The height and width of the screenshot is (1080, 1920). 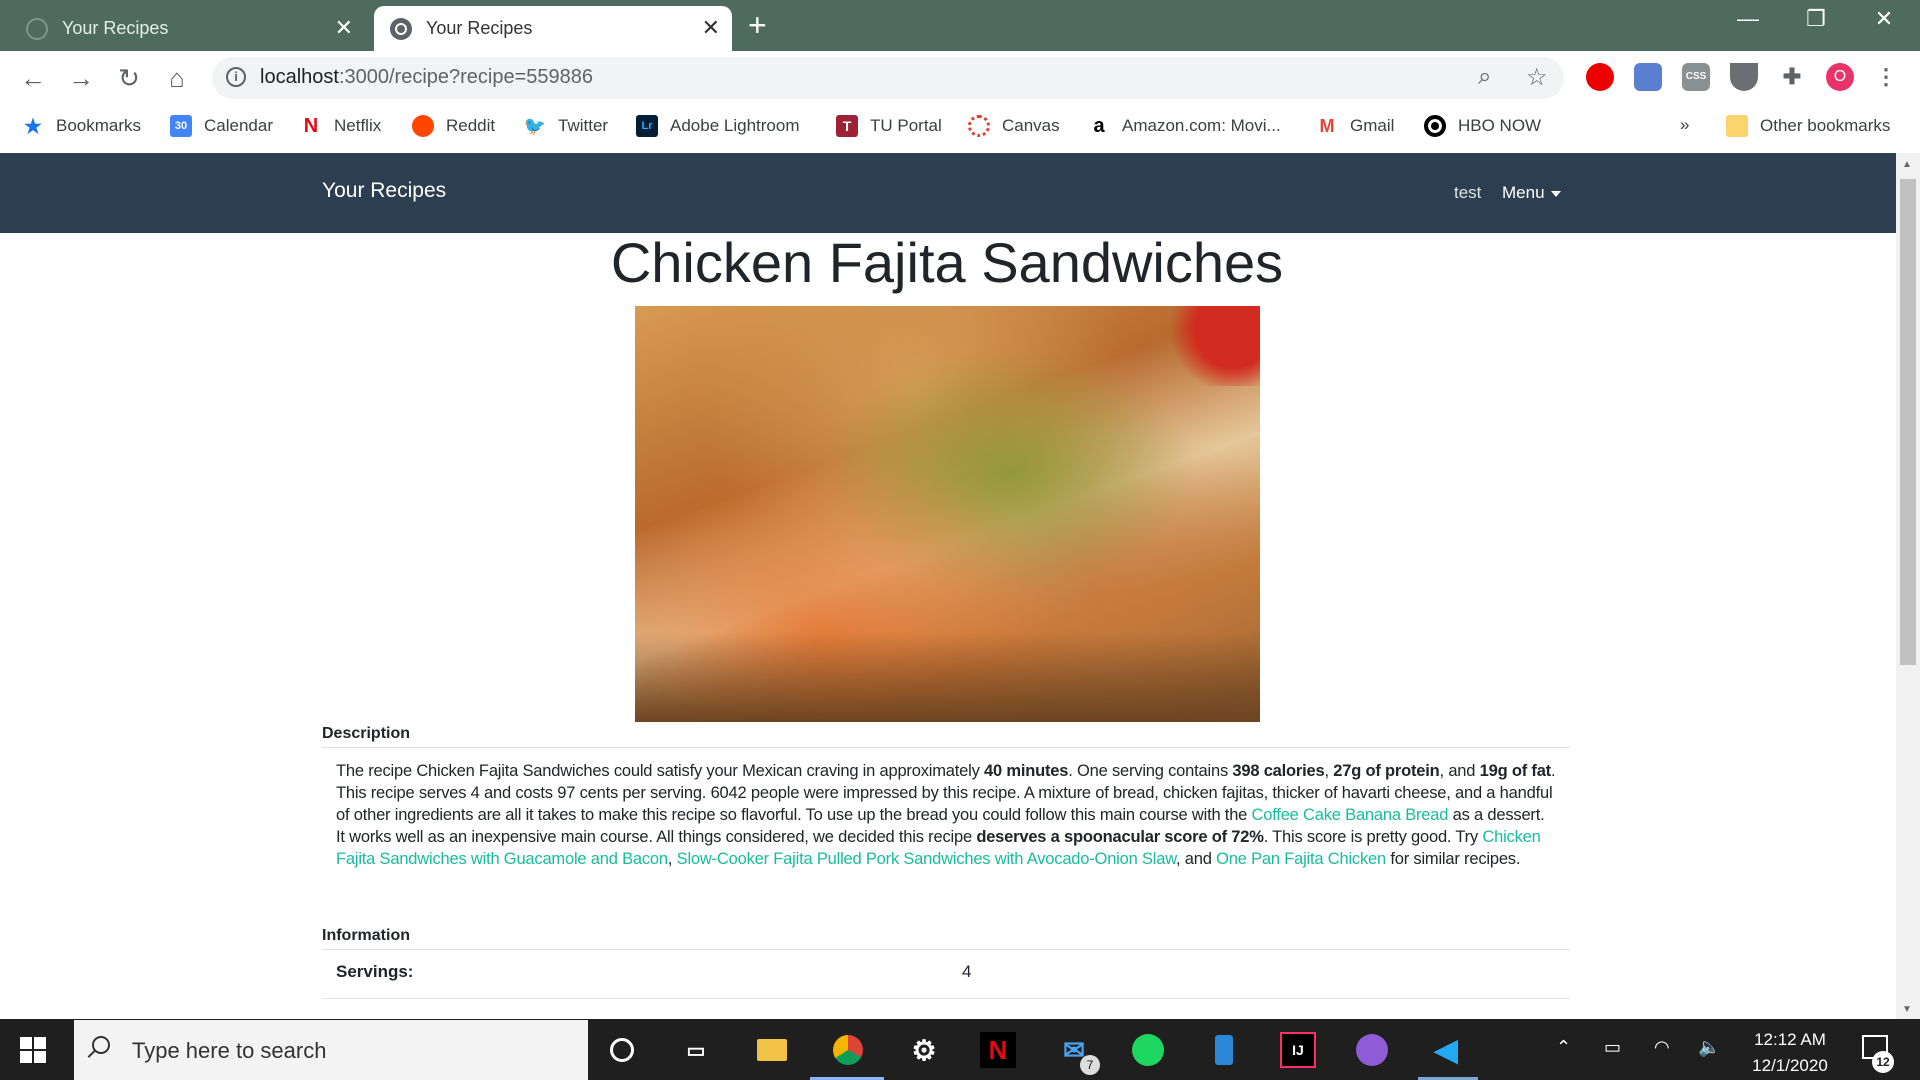 What do you see at coordinates (471, 125) in the screenshot?
I see `bookmark-label: Reddit` at bounding box center [471, 125].